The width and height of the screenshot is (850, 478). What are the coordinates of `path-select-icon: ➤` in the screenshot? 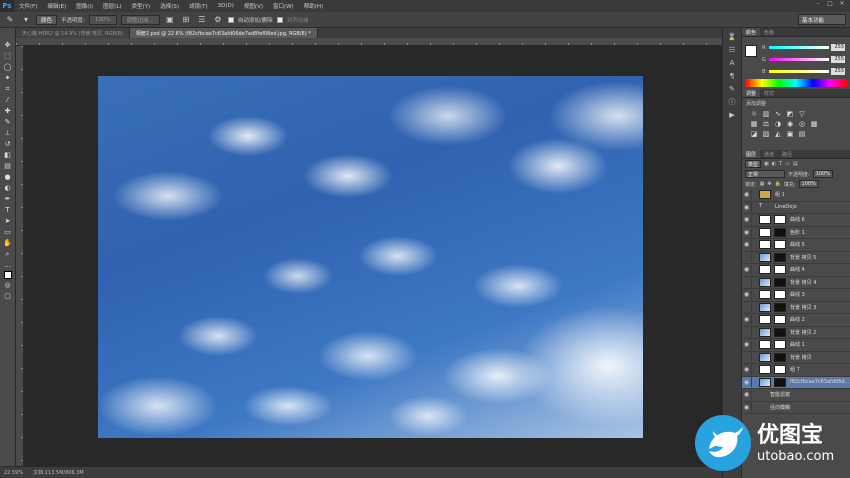 It's located at (8, 221).